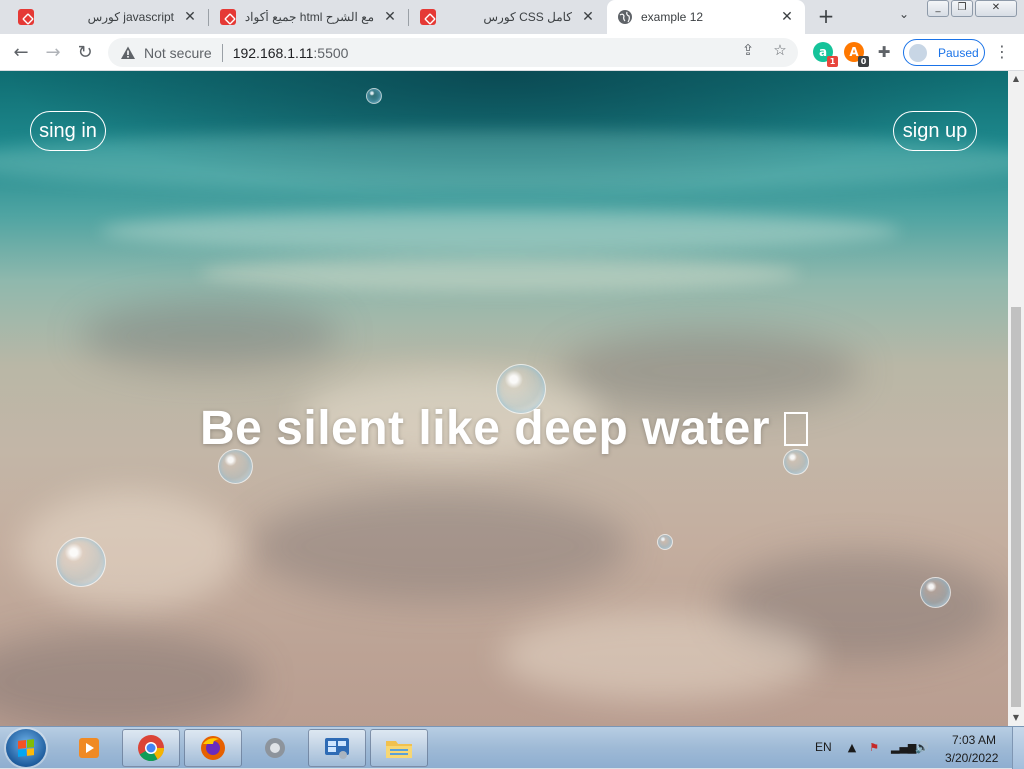  I want to click on profile-status-label: Paused, so click(958, 52).